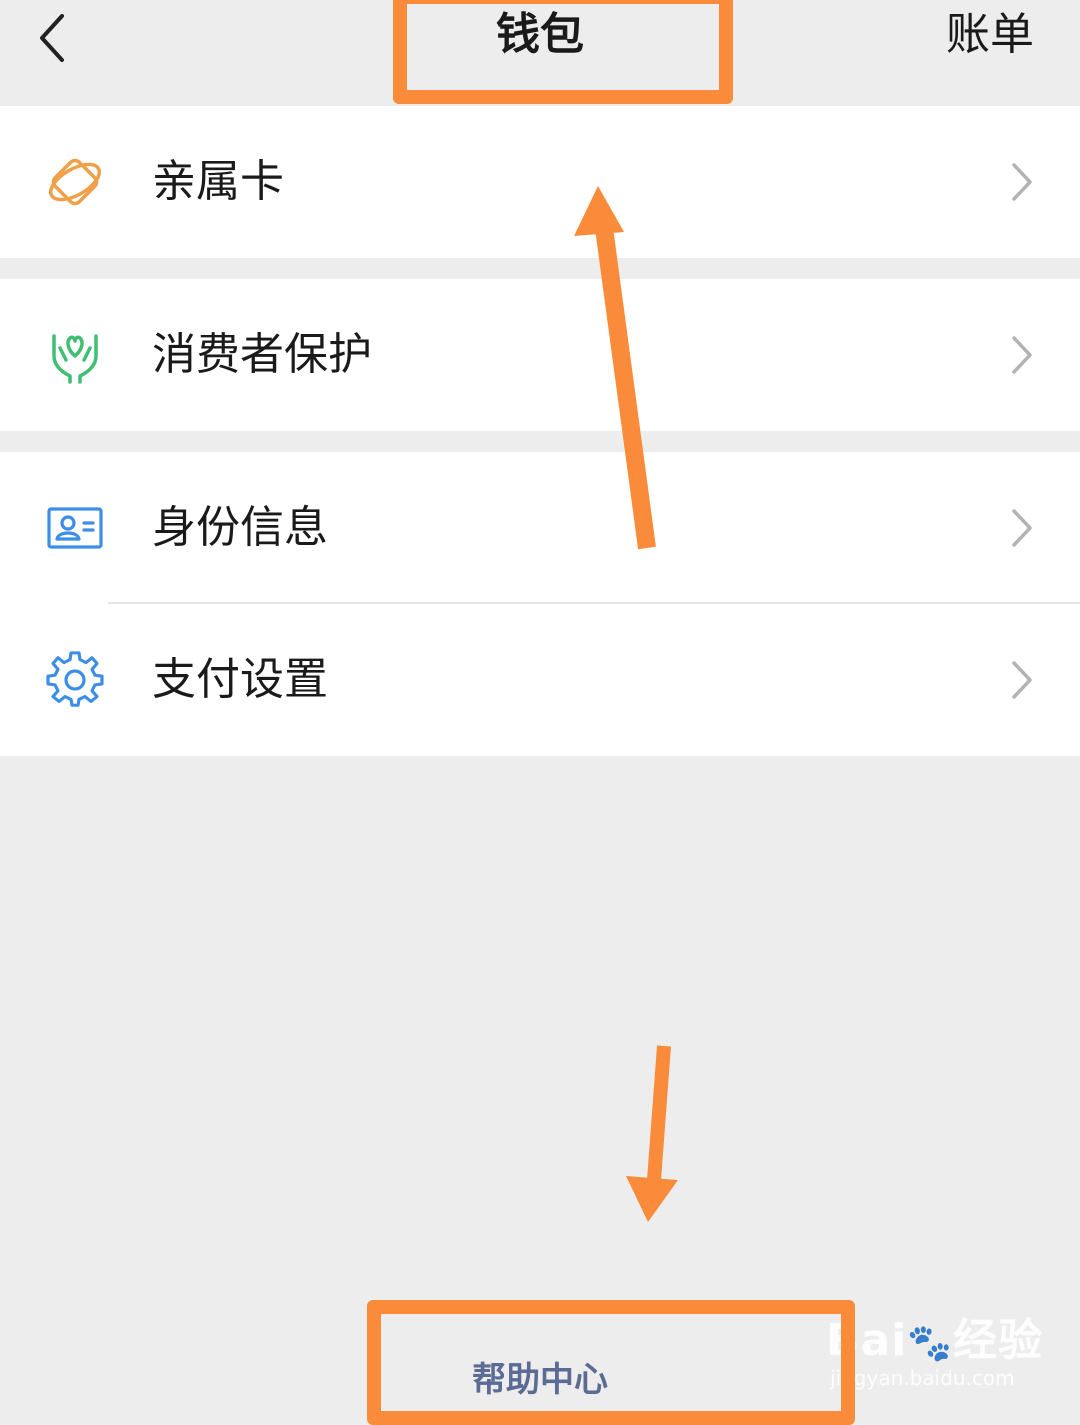 Image resolution: width=1080 pixels, height=1425 pixels. What do you see at coordinates (240, 679) in the screenshot?
I see `menu-item-label: 支付设置` at bounding box center [240, 679].